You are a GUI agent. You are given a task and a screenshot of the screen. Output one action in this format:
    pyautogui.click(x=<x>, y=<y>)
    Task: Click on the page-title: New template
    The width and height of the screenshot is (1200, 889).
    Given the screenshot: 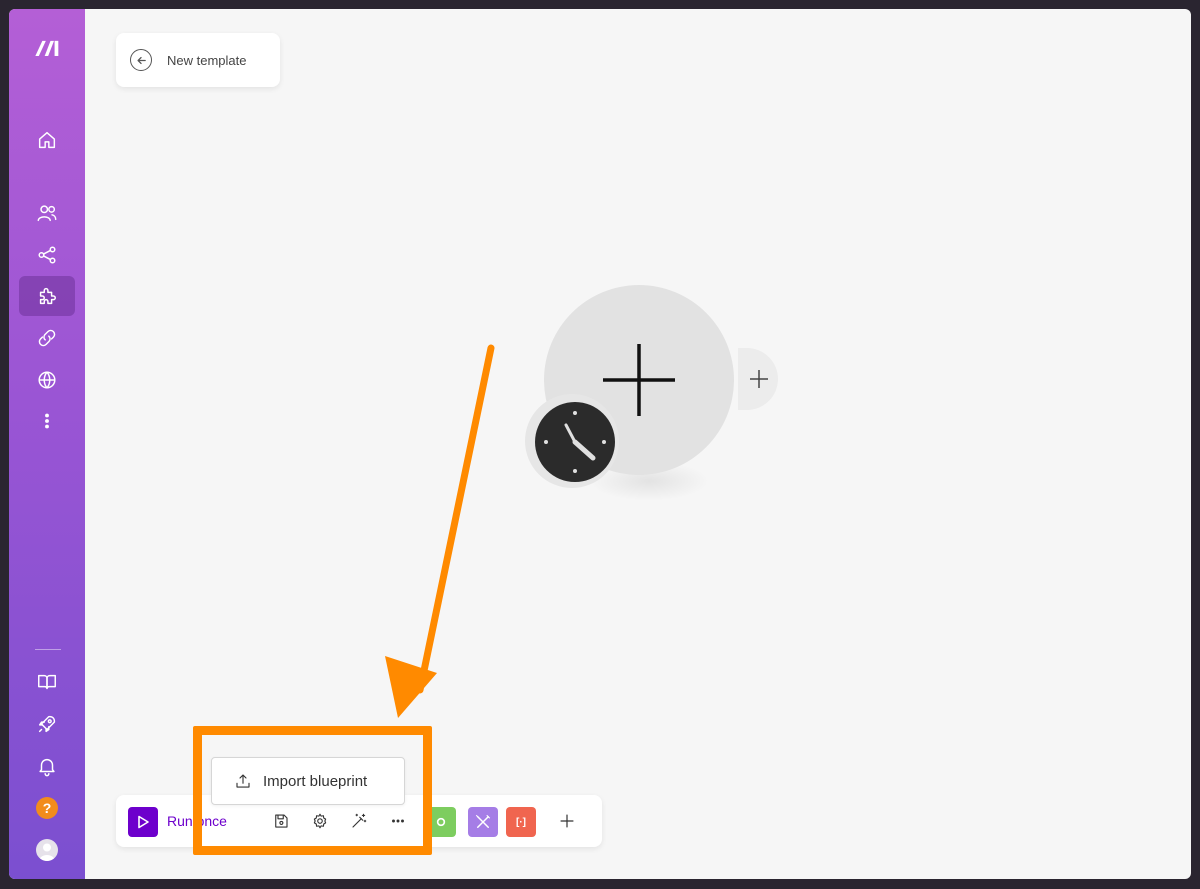 What is the action you would take?
    pyautogui.click(x=207, y=60)
    